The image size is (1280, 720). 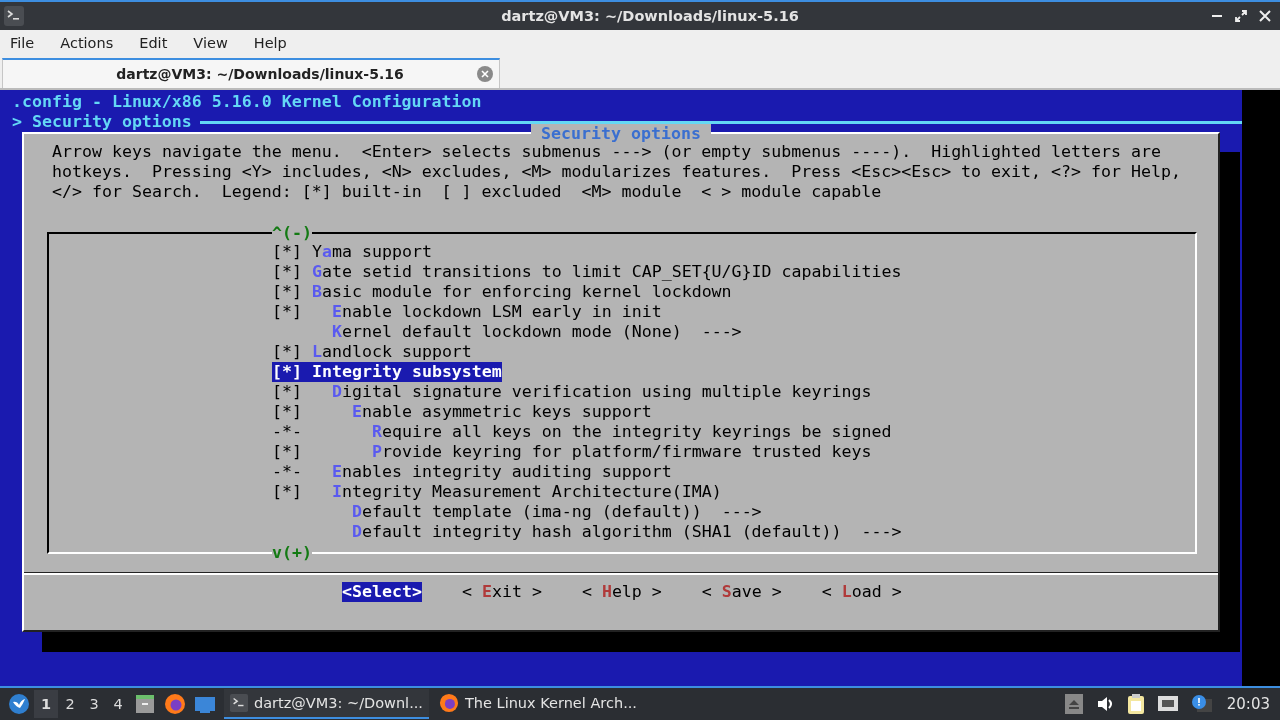 I want to click on dialog-button: < Help >, so click(x=621, y=592).